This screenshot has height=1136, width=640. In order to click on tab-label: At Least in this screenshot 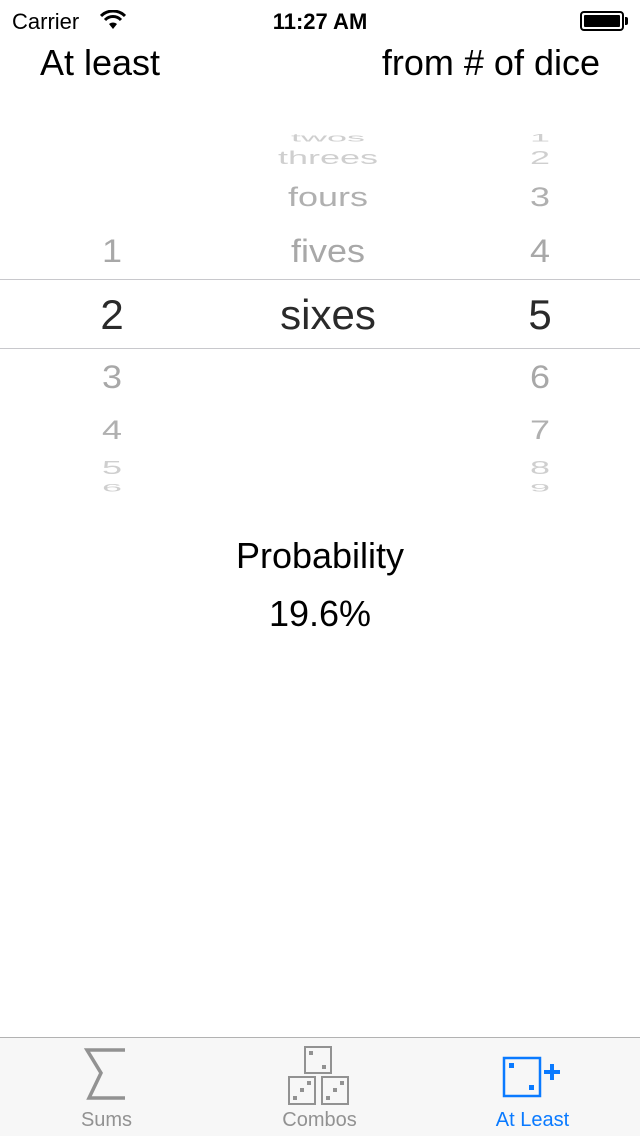, I will do `click(532, 1120)`.